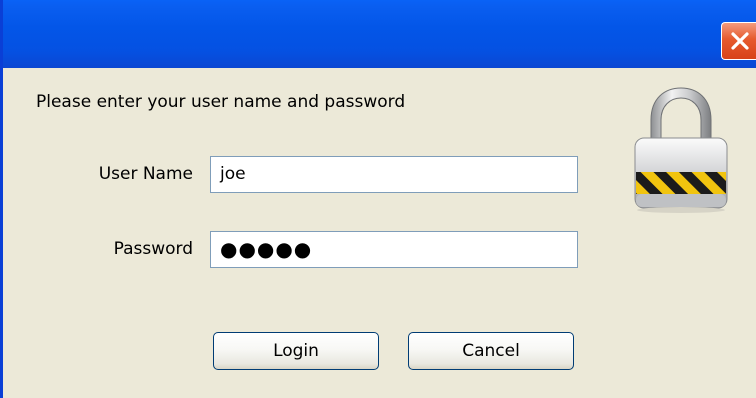  I want to click on login-button: Login, so click(296, 351).